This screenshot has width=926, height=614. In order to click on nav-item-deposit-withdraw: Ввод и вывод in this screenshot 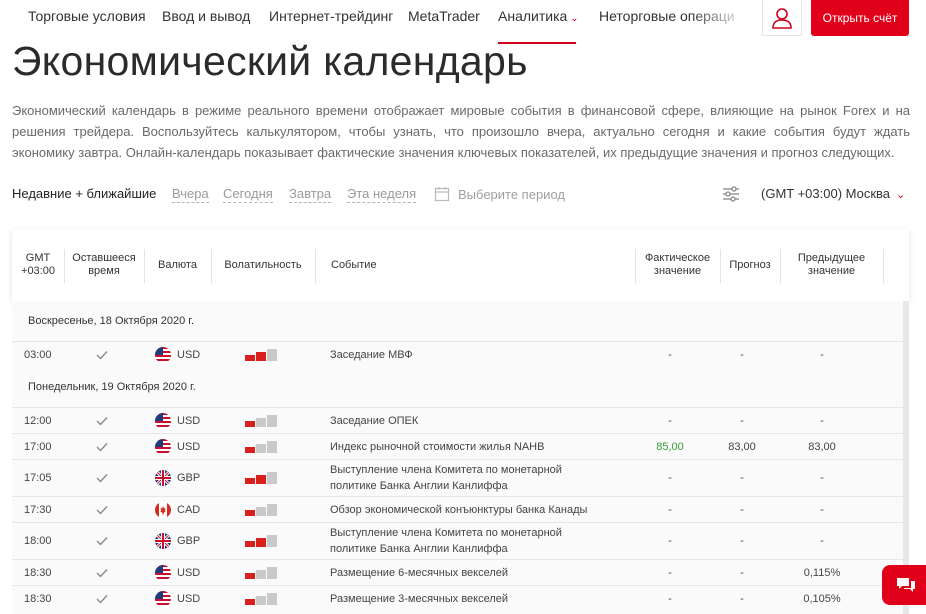, I will do `click(206, 16)`.